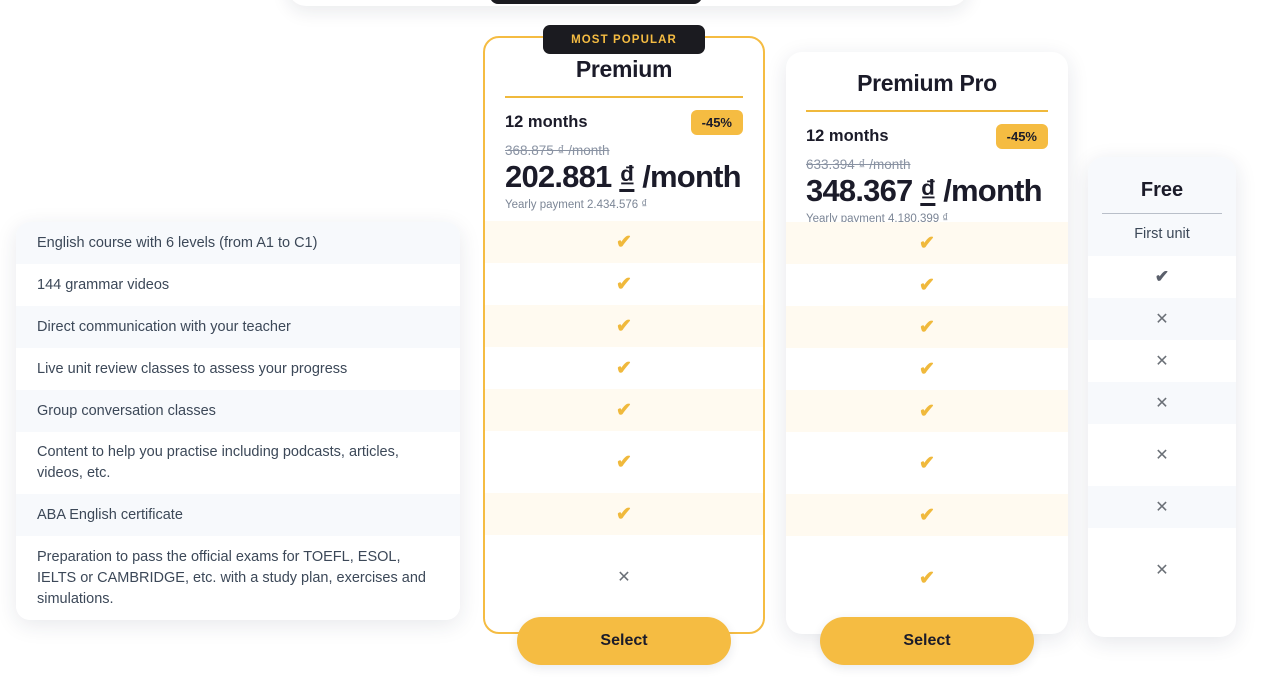 This screenshot has height=682, width=1283. I want to click on select-button-premium-pro: Select, so click(927, 641).